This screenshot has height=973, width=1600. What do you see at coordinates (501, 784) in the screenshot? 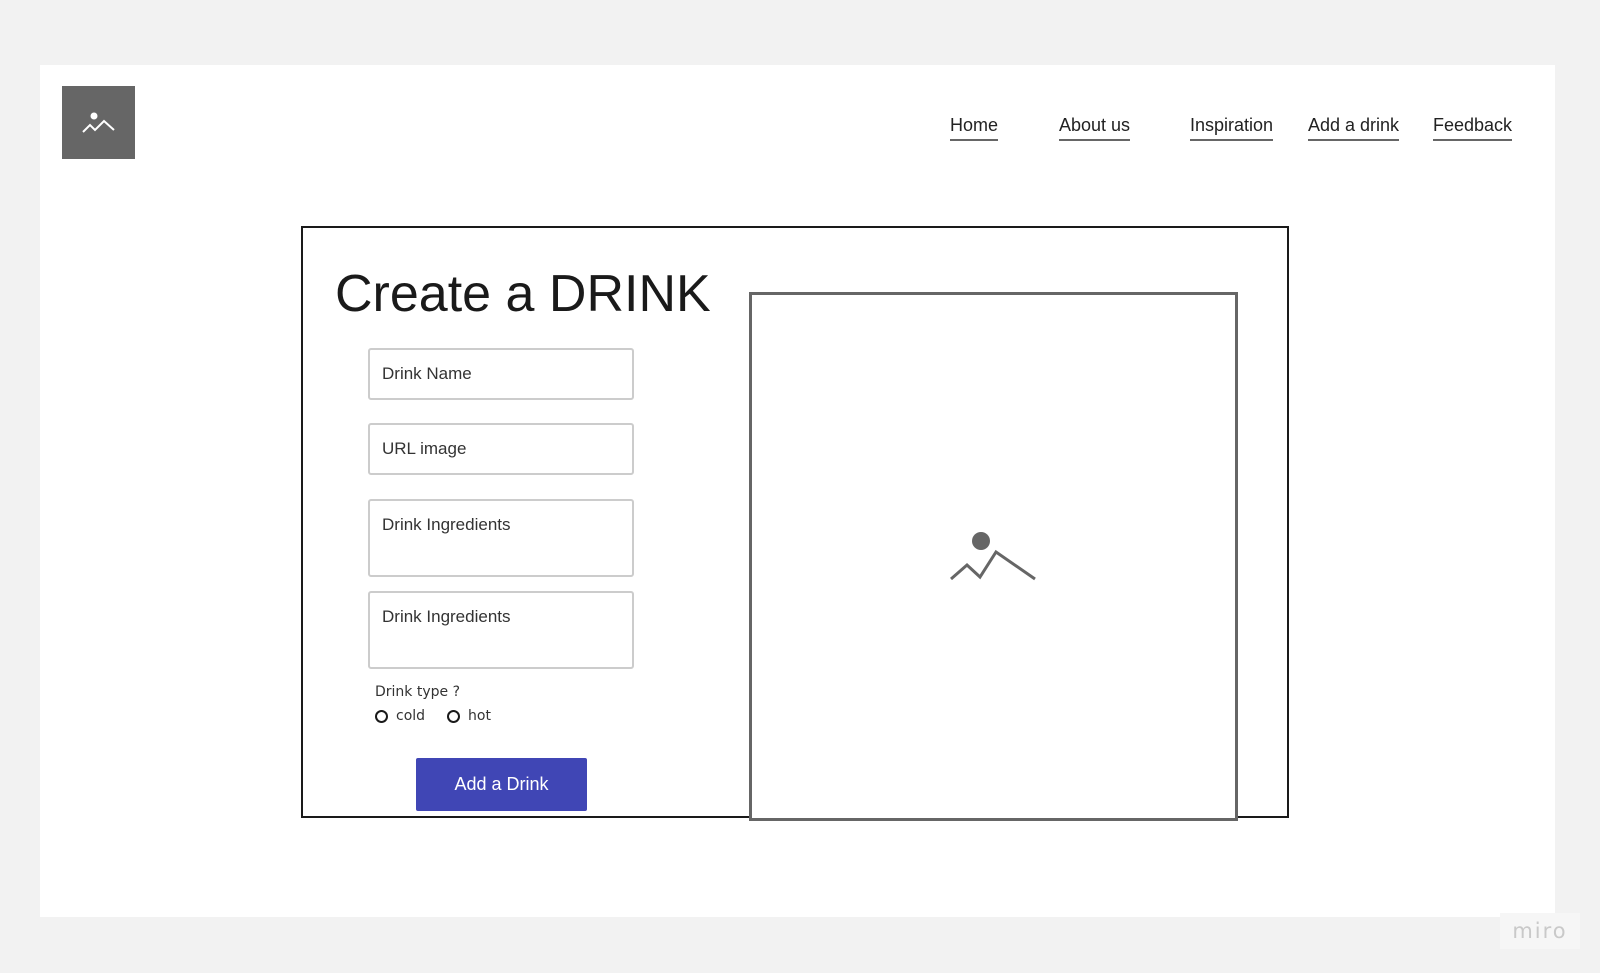
I see `add-drink-button: Add a Drink` at bounding box center [501, 784].